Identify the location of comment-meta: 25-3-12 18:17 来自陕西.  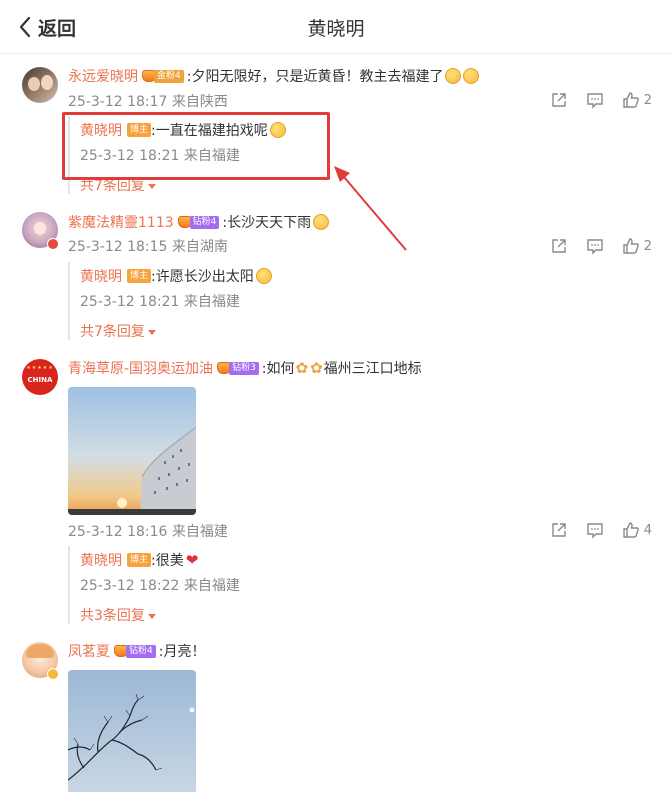
(148, 102).